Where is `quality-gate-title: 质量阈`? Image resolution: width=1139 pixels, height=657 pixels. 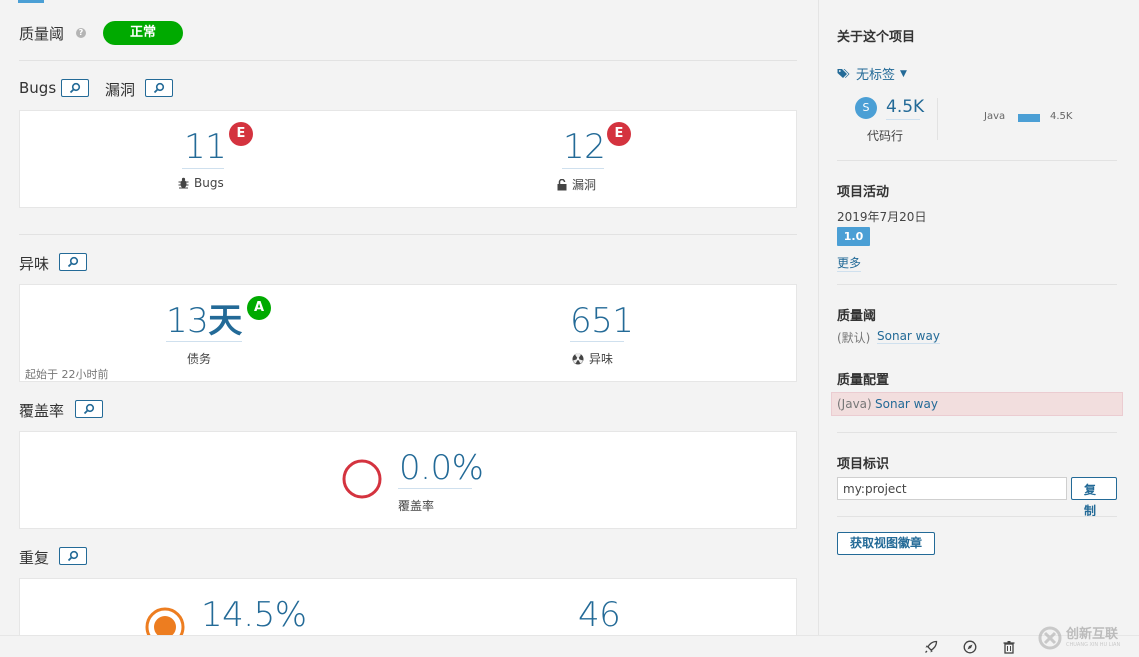
quality-gate-title: 质量阈 is located at coordinates (857, 316).